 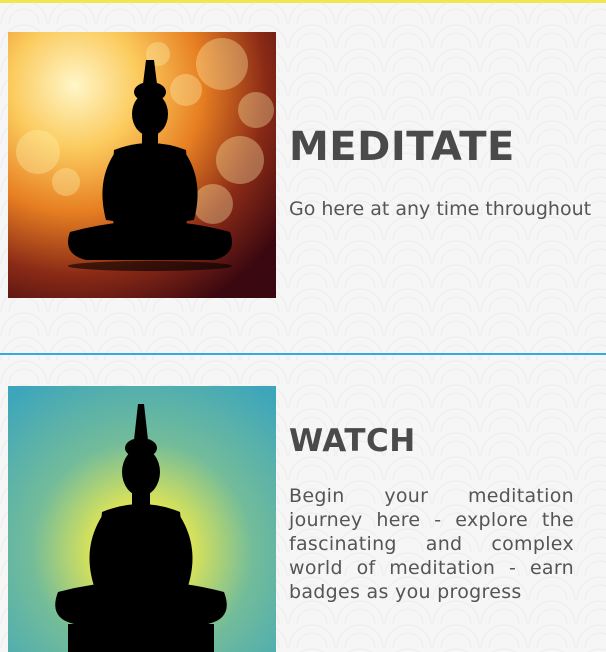 What do you see at coordinates (402, 147) in the screenshot?
I see `meditate-title: MEDITATE` at bounding box center [402, 147].